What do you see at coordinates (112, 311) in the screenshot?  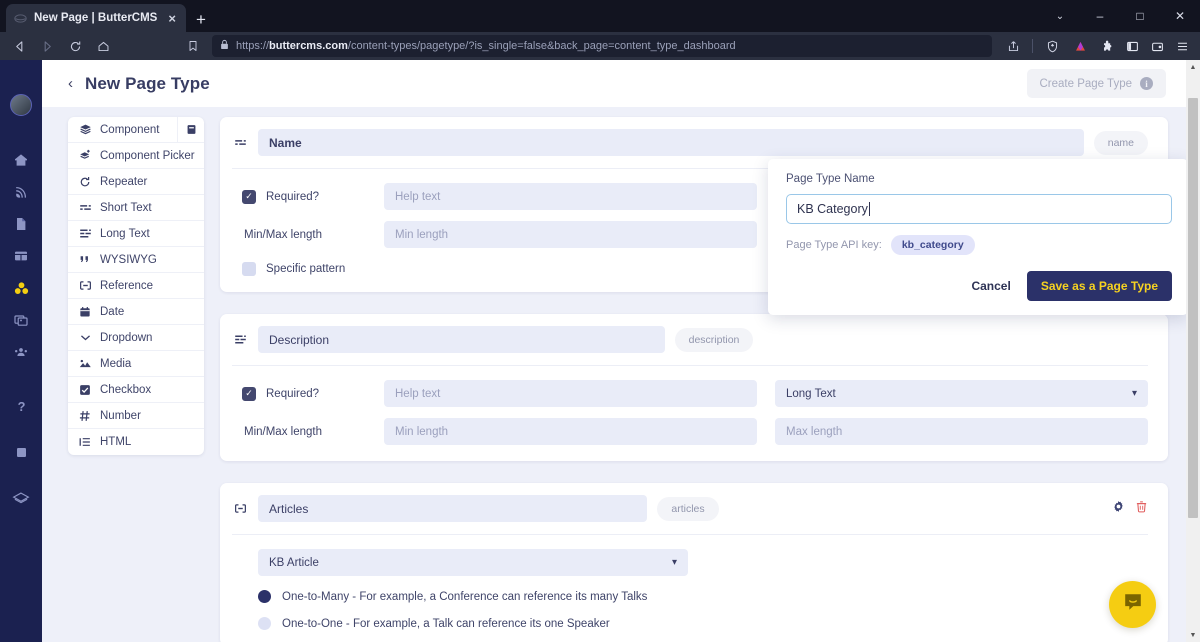 I see `palette-item-label: Date` at bounding box center [112, 311].